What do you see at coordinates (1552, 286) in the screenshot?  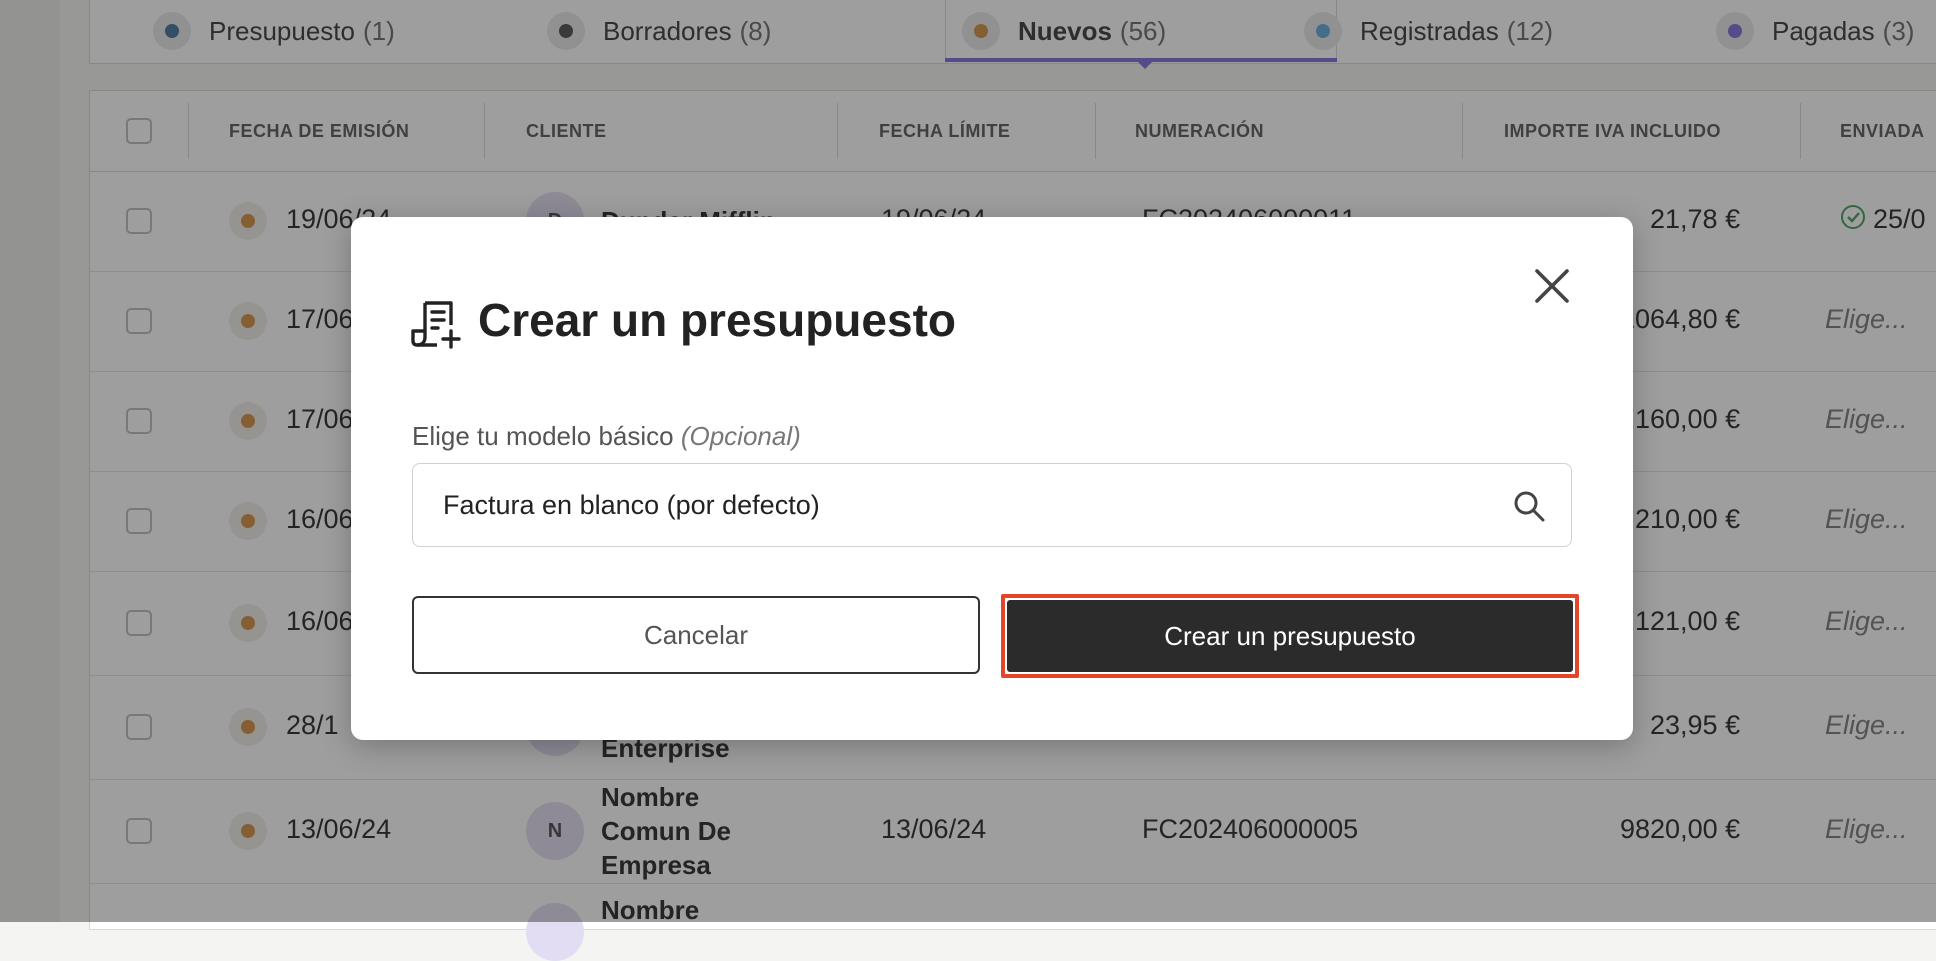 I see `close-icon` at bounding box center [1552, 286].